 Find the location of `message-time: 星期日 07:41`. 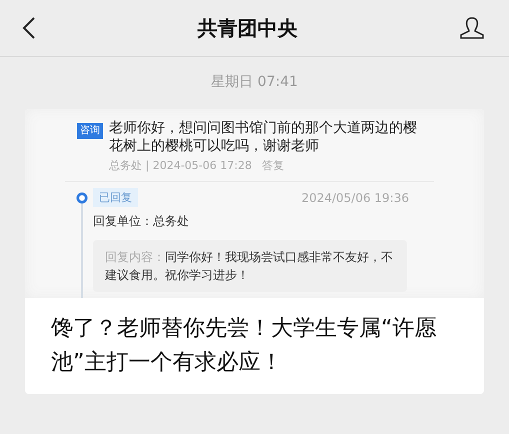

message-time: 星期日 07:41 is located at coordinates (254, 82).